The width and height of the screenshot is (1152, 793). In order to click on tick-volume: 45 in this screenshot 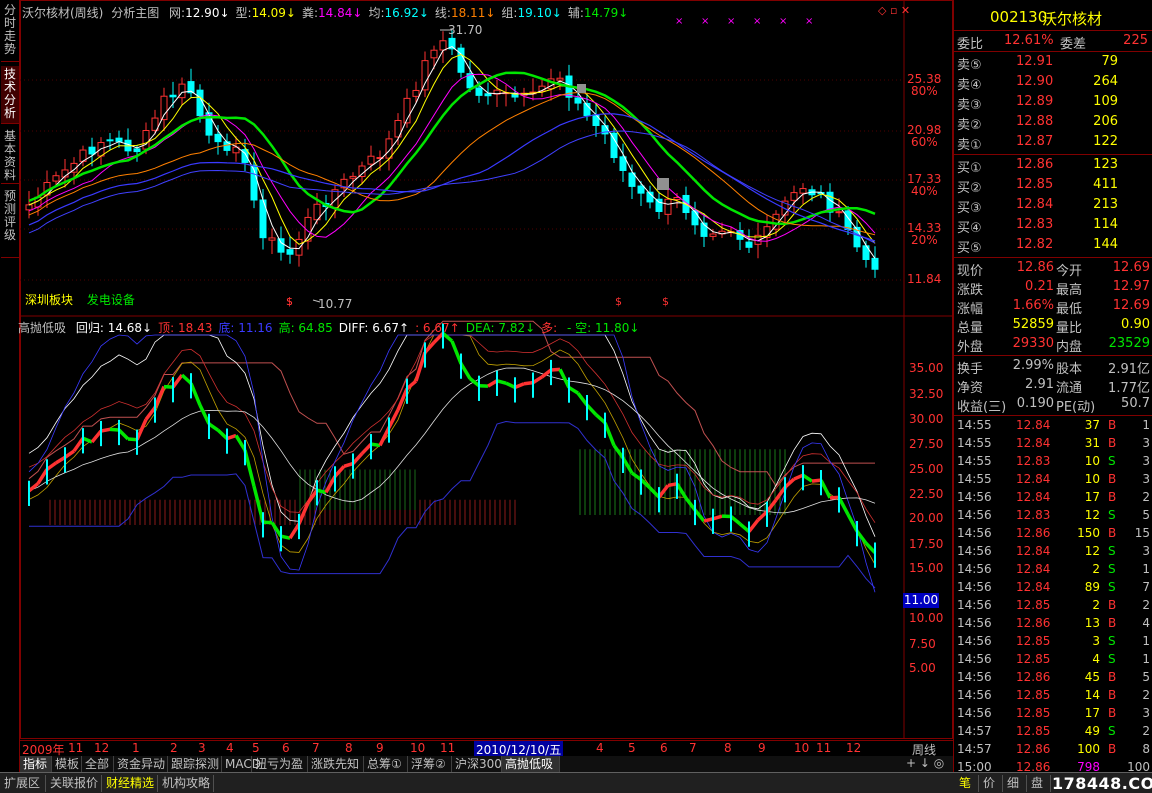, I will do `click(1092, 677)`.